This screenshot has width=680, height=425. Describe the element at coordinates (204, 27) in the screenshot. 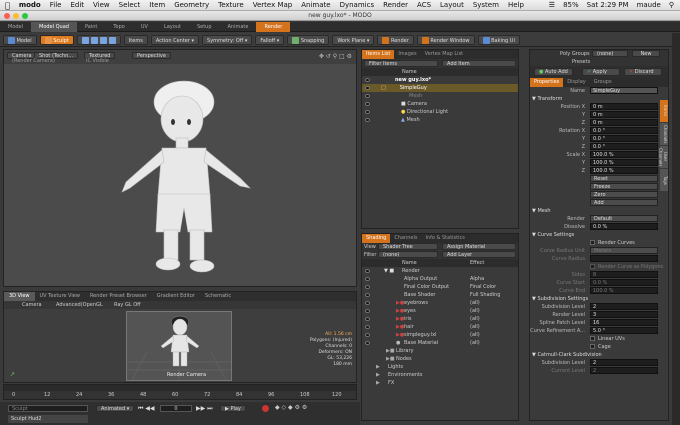

I see `tab-setup: Setup` at that location.